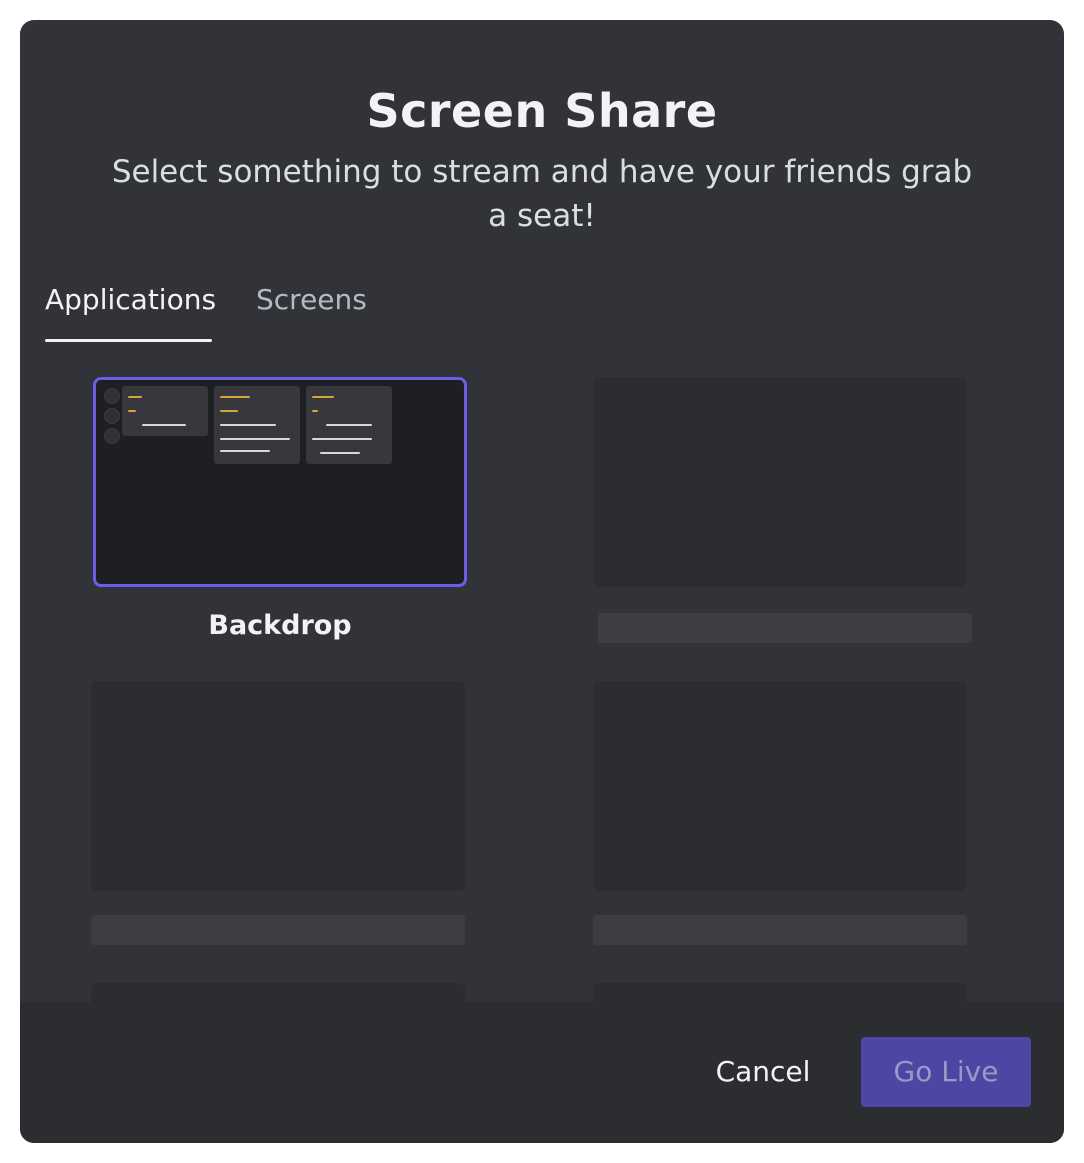 The image size is (1084, 1163). What do you see at coordinates (542, 1072) in the screenshot?
I see `modal-footer: Cancel Go Live` at bounding box center [542, 1072].